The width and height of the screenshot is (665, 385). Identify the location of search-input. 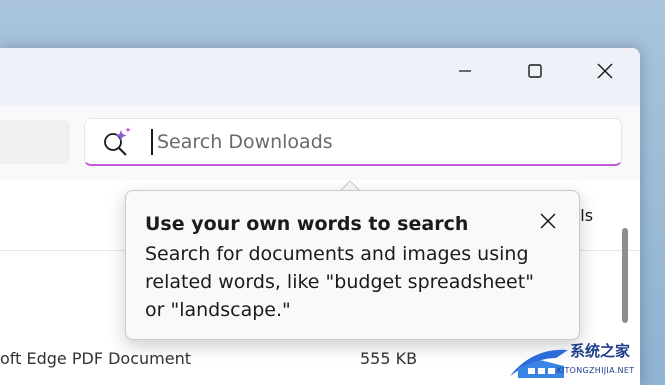
(377, 142).